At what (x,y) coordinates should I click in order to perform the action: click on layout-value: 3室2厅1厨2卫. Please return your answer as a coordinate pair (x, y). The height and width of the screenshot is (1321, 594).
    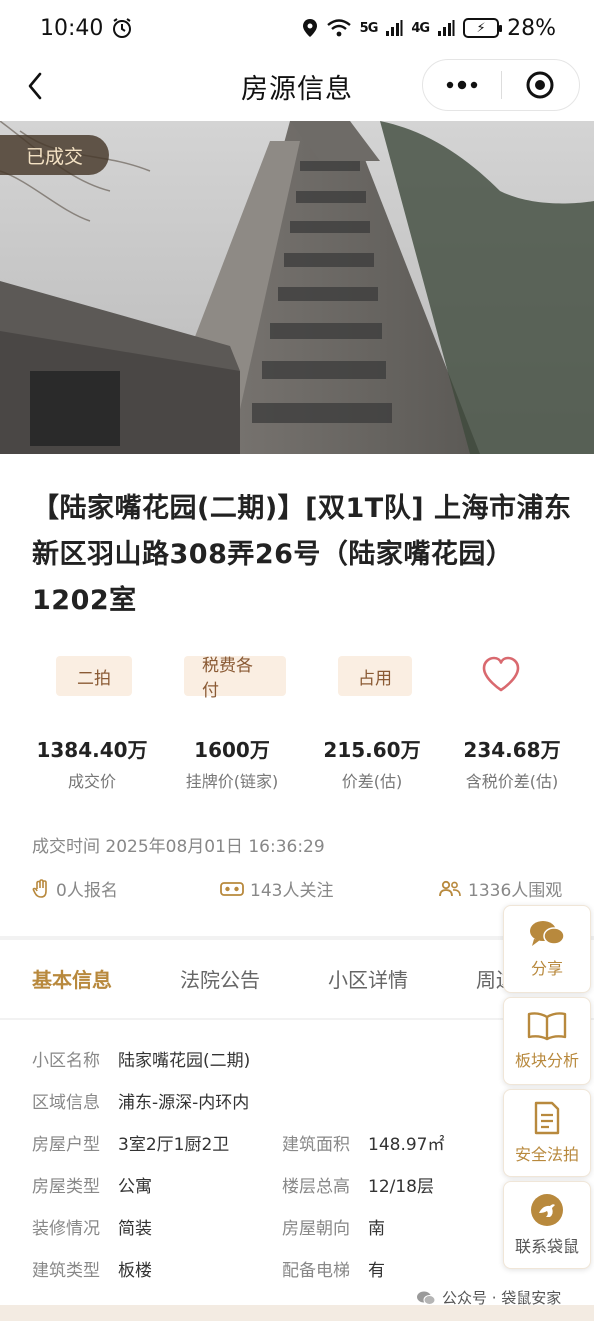
    Looking at the image, I should click on (174, 1145).